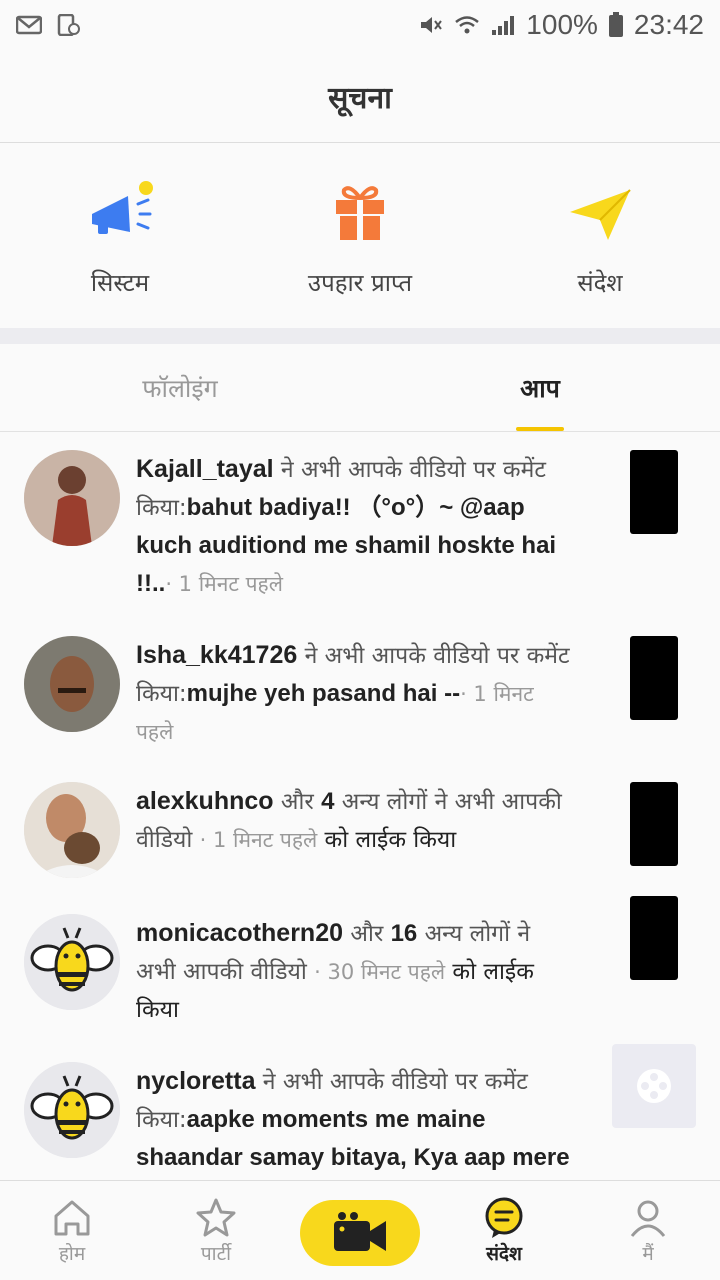 The width and height of the screenshot is (720, 1280). What do you see at coordinates (122, 207) in the screenshot?
I see `megaphone-icon` at bounding box center [122, 207].